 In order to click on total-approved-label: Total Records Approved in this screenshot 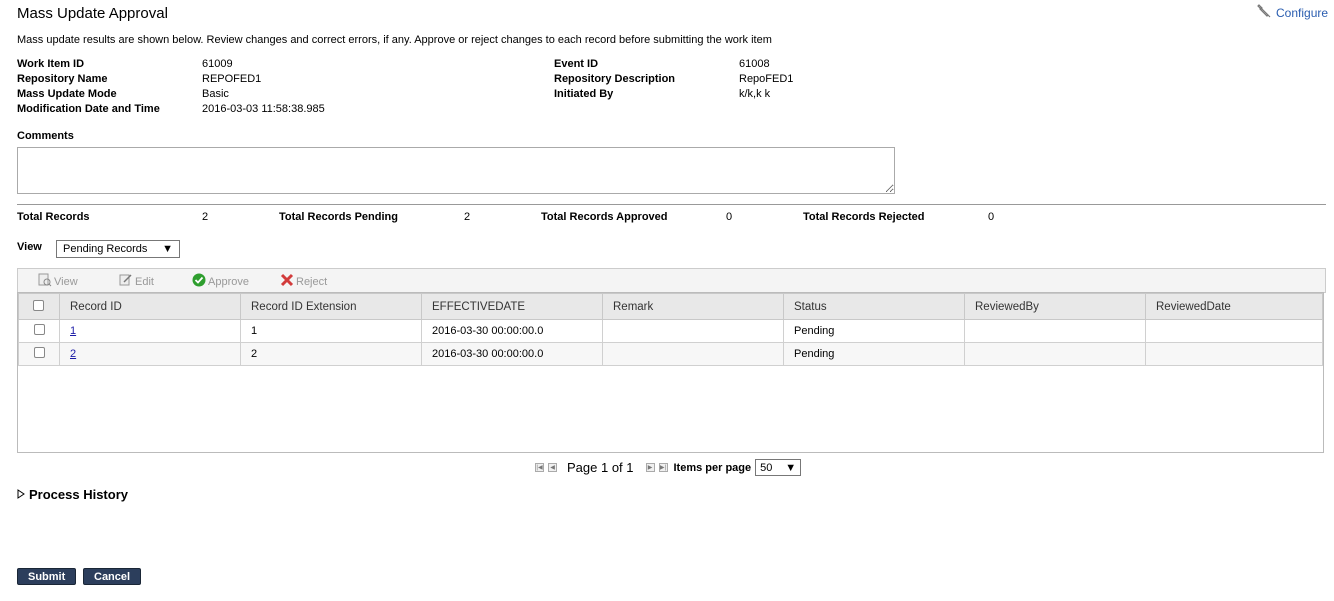, I will do `click(604, 217)`.